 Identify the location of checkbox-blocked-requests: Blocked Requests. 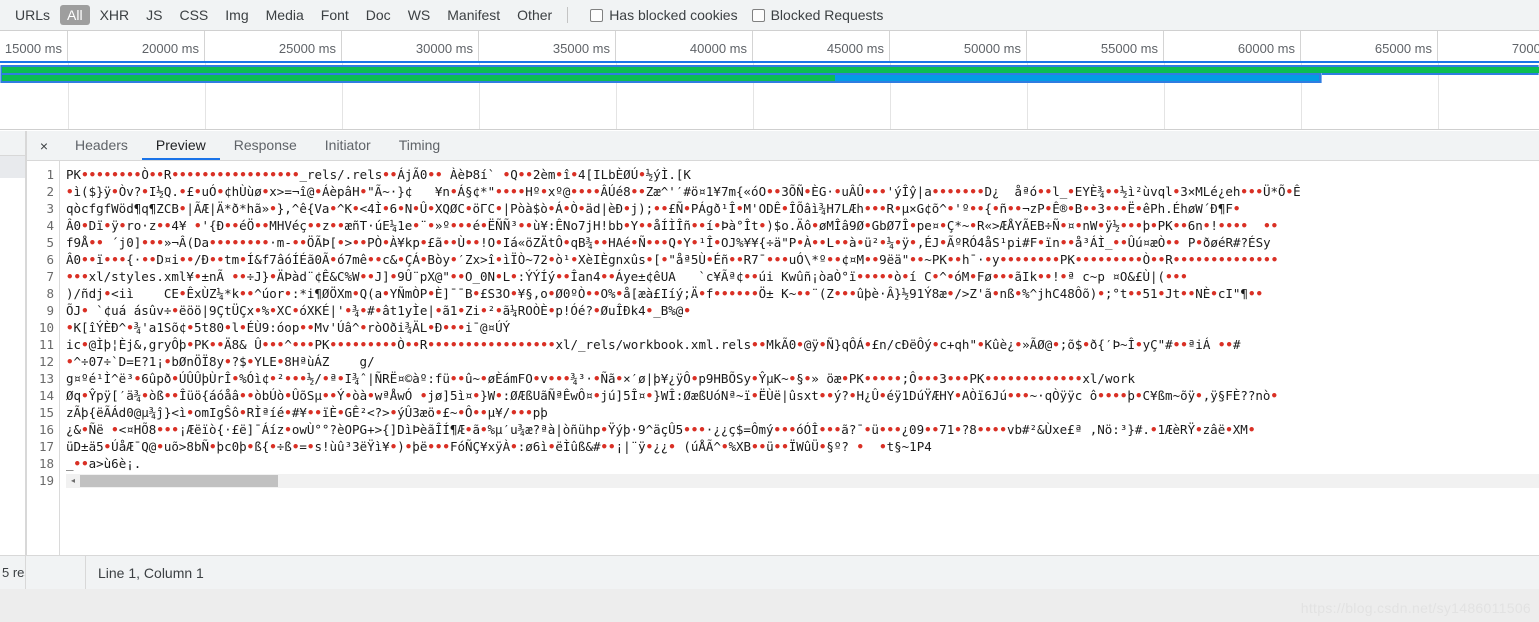
(817, 15).